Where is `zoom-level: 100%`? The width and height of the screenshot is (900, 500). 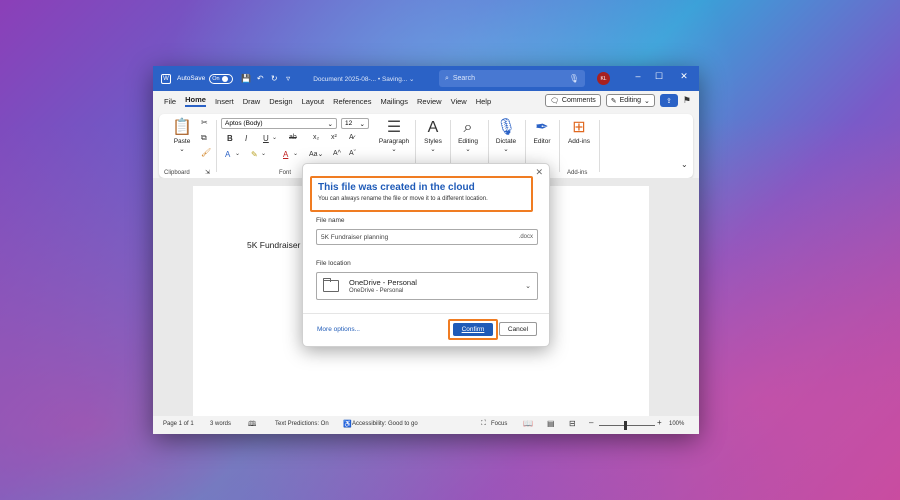
zoom-level: 100% is located at coordinates (676, 424).